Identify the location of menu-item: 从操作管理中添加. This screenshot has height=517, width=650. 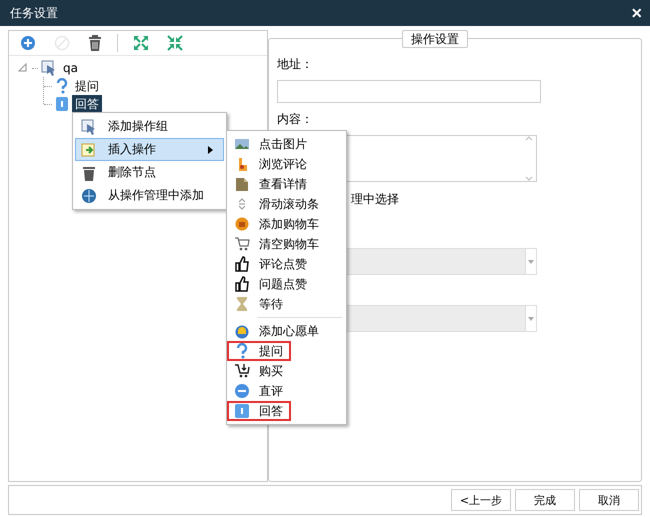
(149, 195).